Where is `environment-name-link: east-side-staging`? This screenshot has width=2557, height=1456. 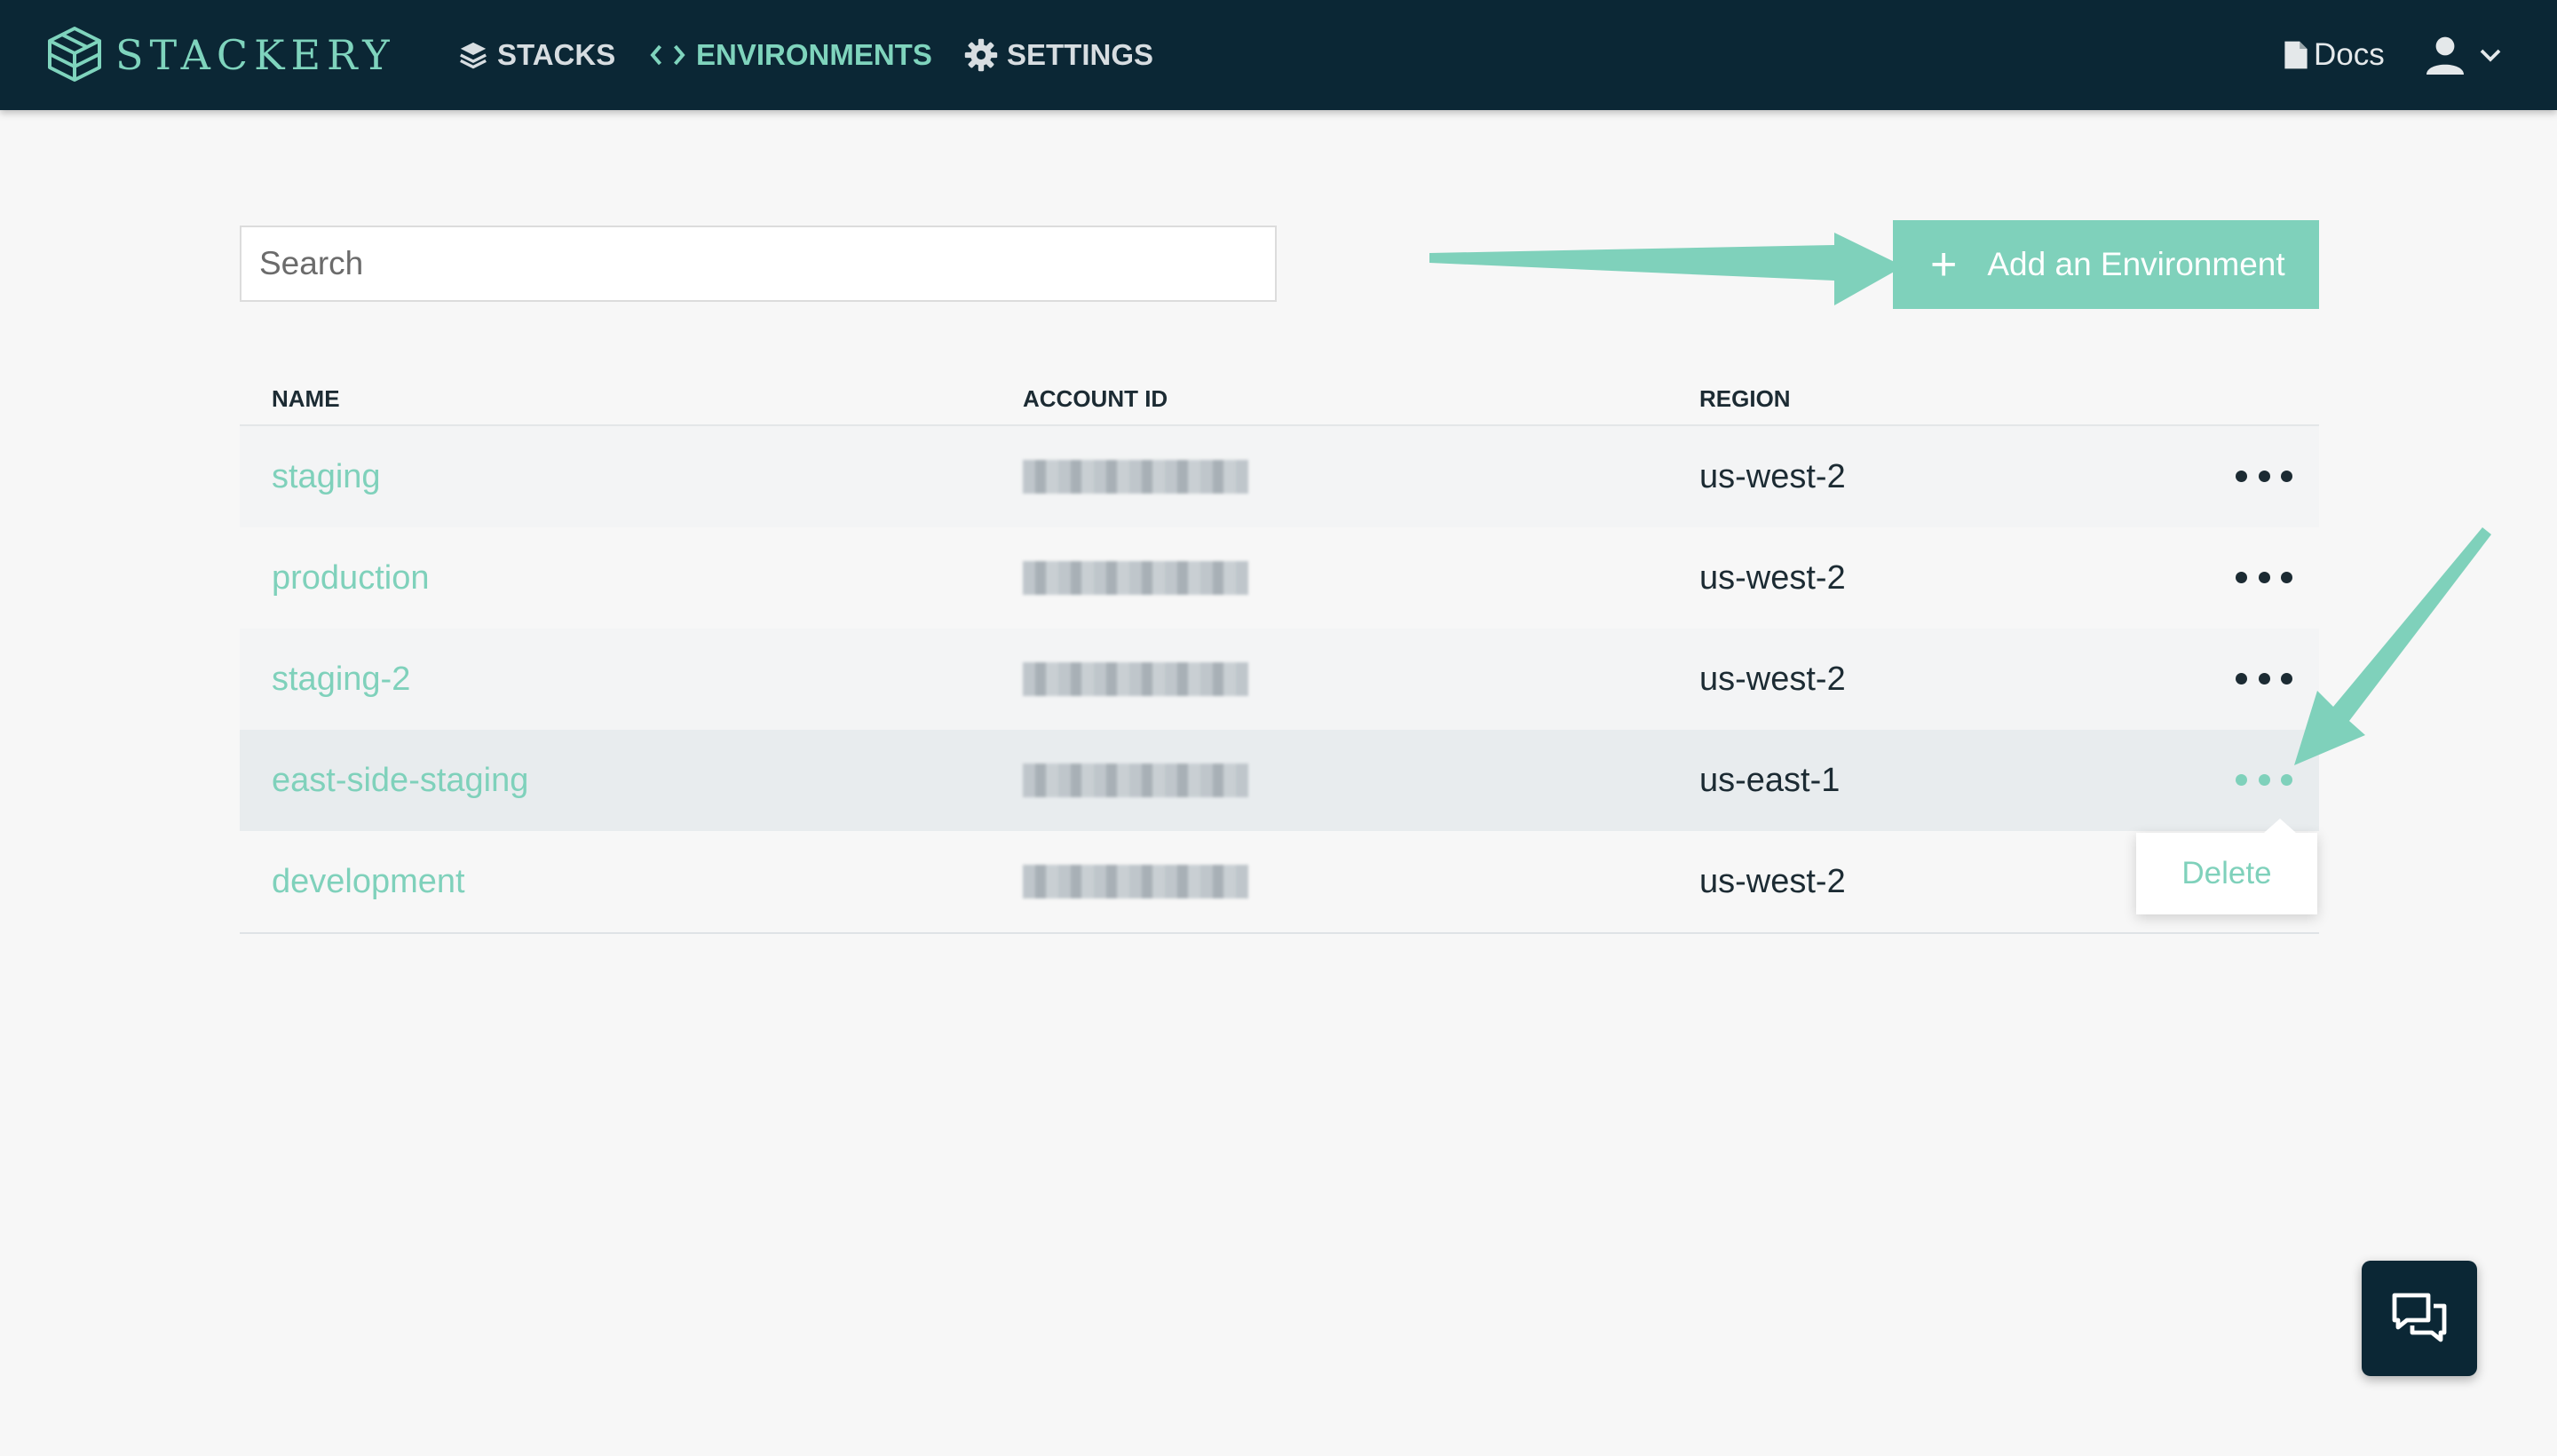 environment-name-link: east-side-staging is located at coordinates (400, 780).